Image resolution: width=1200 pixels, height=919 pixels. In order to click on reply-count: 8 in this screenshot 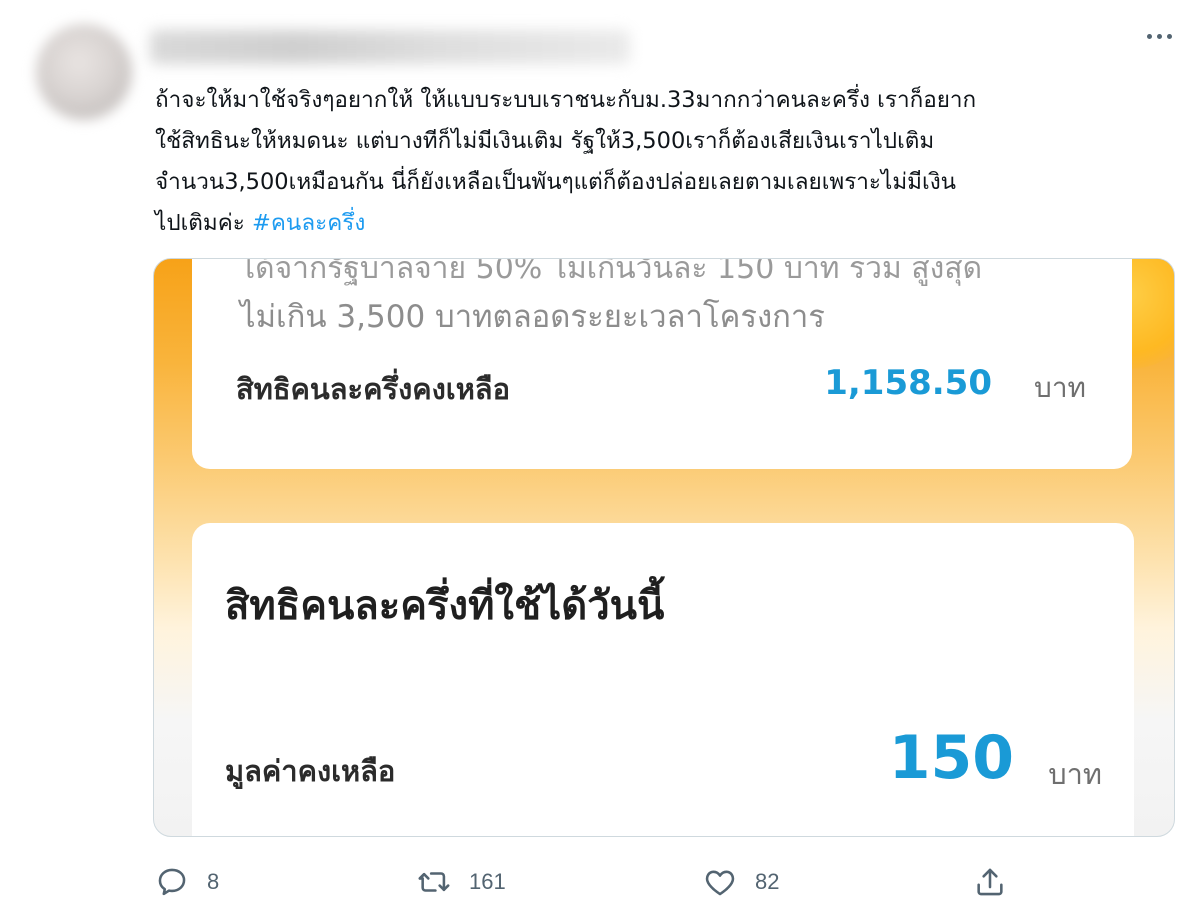, I will do `click(213, 881)`.